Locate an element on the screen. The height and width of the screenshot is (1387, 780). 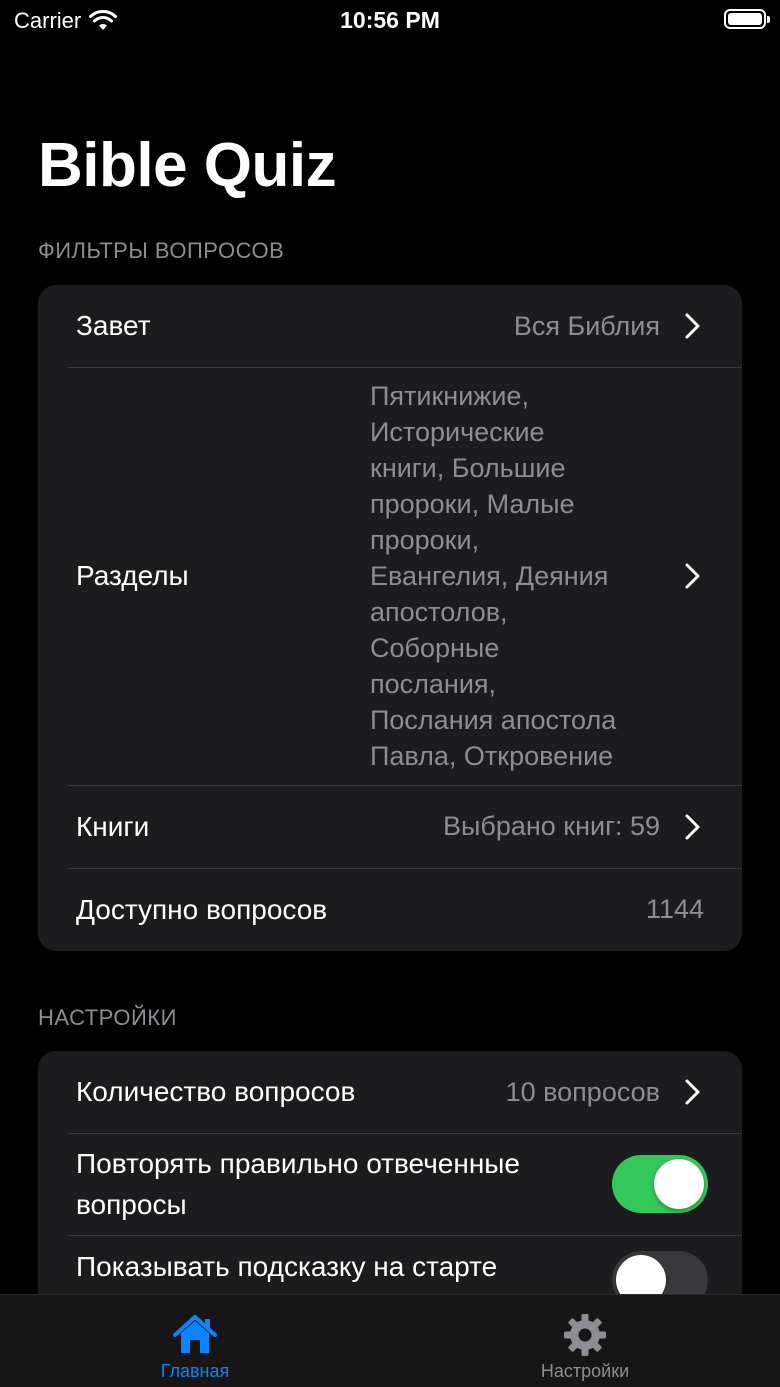
house-icon is located at coordinates (195, 1334).